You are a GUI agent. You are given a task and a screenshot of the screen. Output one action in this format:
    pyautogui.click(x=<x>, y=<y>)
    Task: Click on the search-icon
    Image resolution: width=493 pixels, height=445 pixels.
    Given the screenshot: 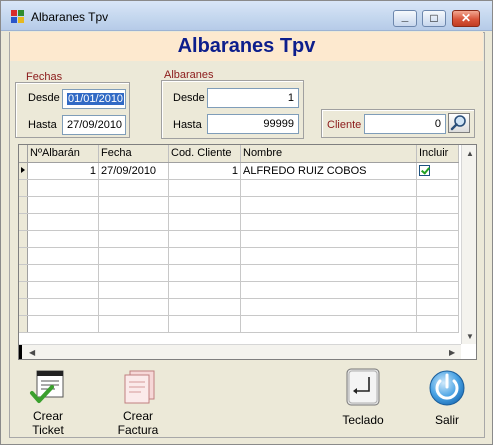 What is the action you would take?
    pyautogui.click(x=458, y=123)
    